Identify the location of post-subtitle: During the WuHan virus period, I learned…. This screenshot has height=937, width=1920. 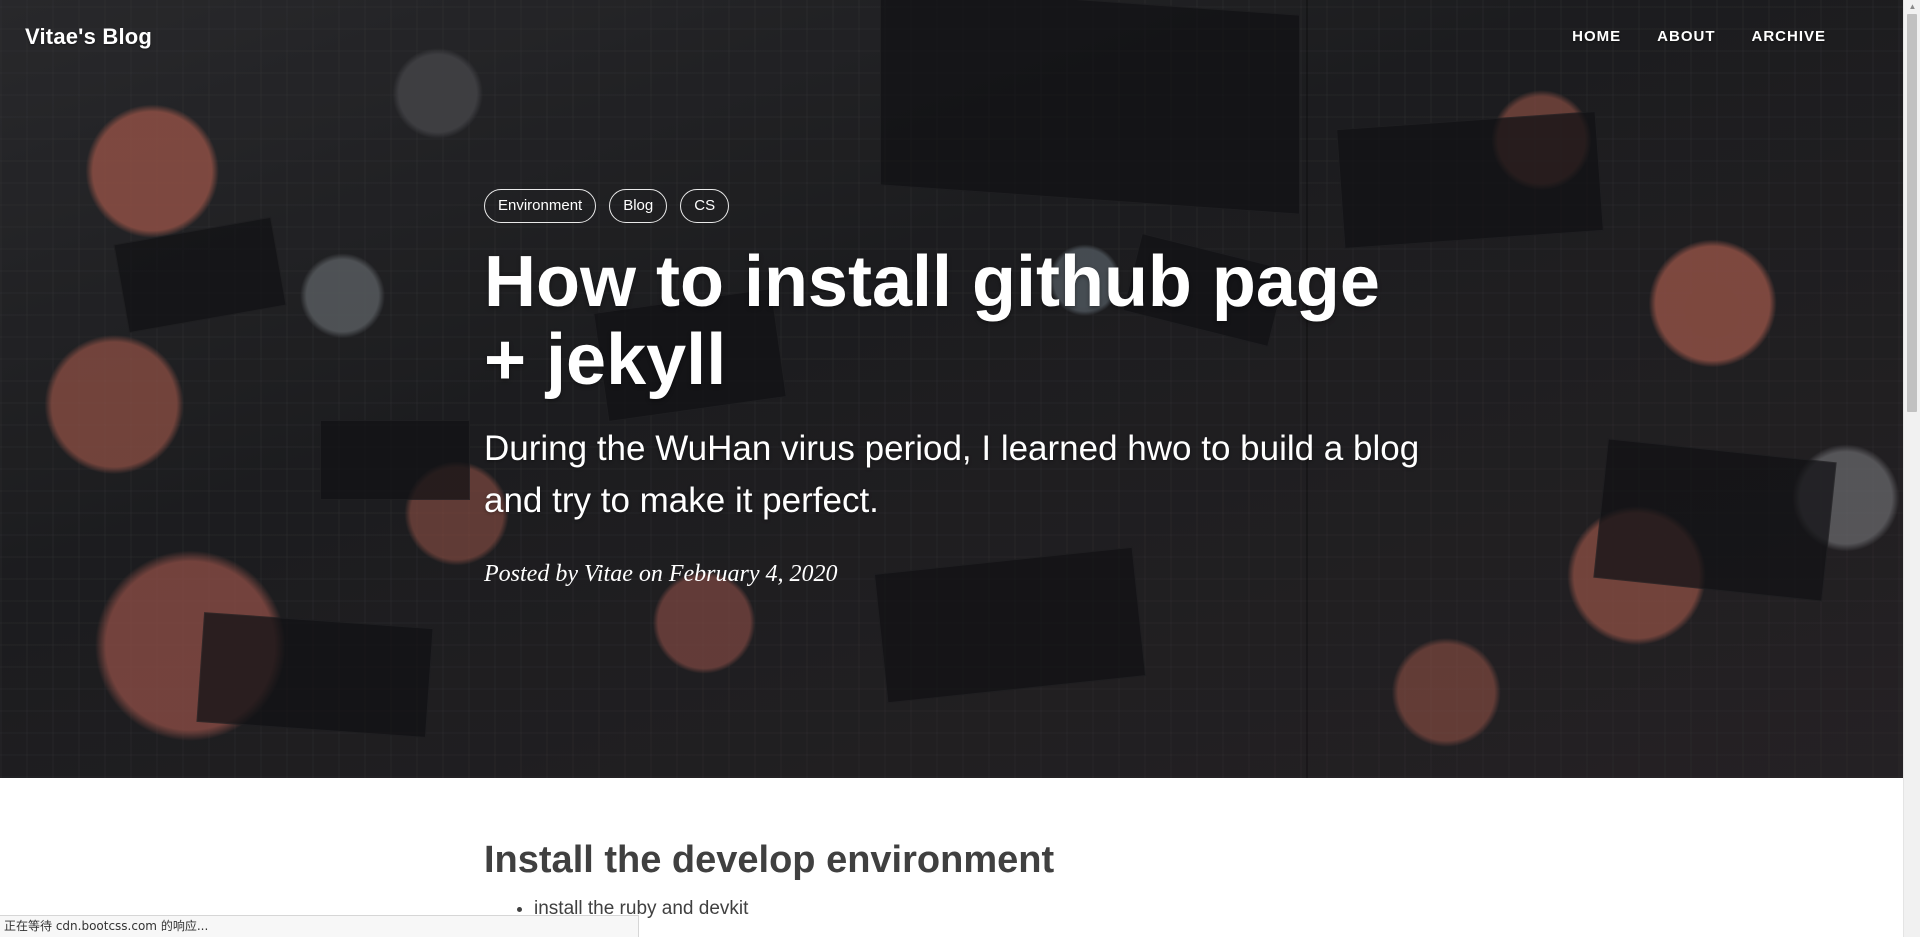
(952, 474).